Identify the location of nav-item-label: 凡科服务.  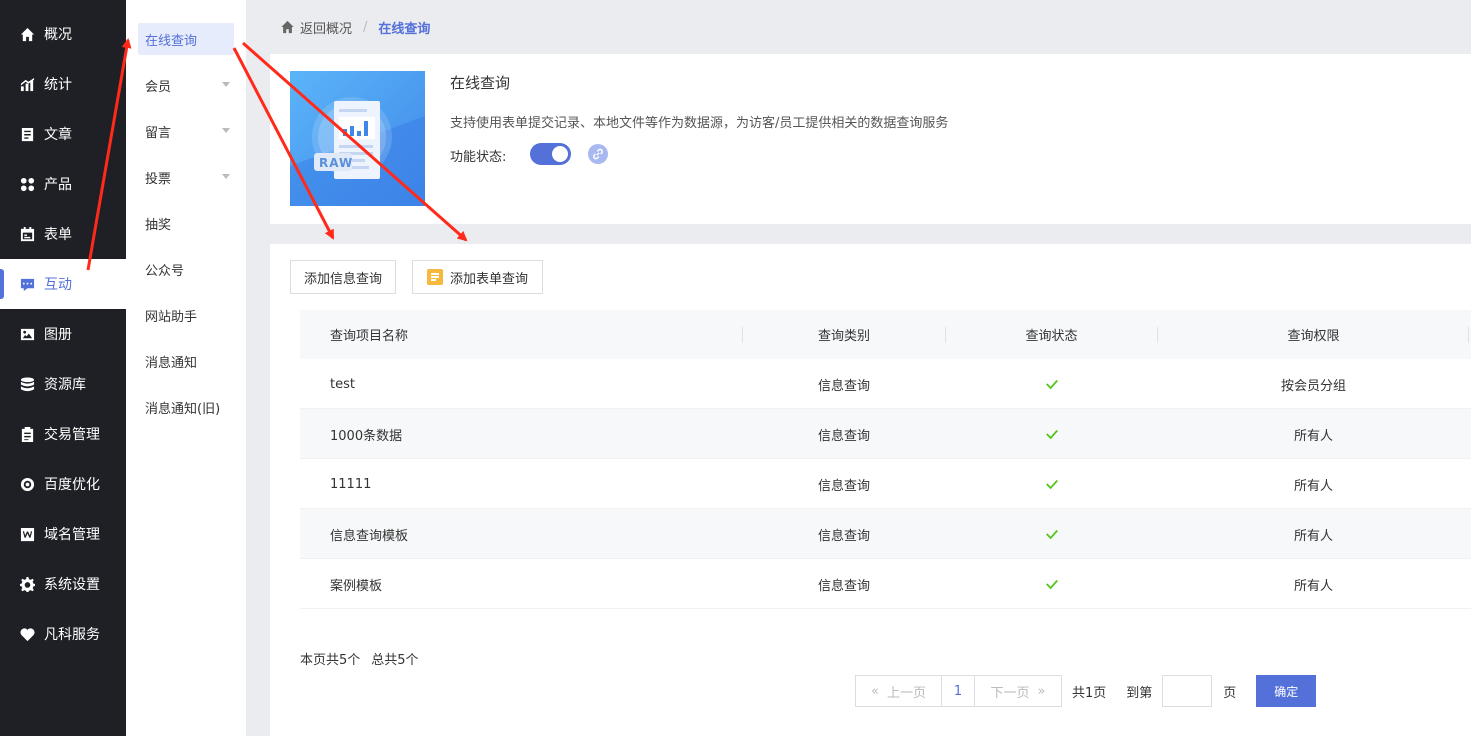
(72, 635).